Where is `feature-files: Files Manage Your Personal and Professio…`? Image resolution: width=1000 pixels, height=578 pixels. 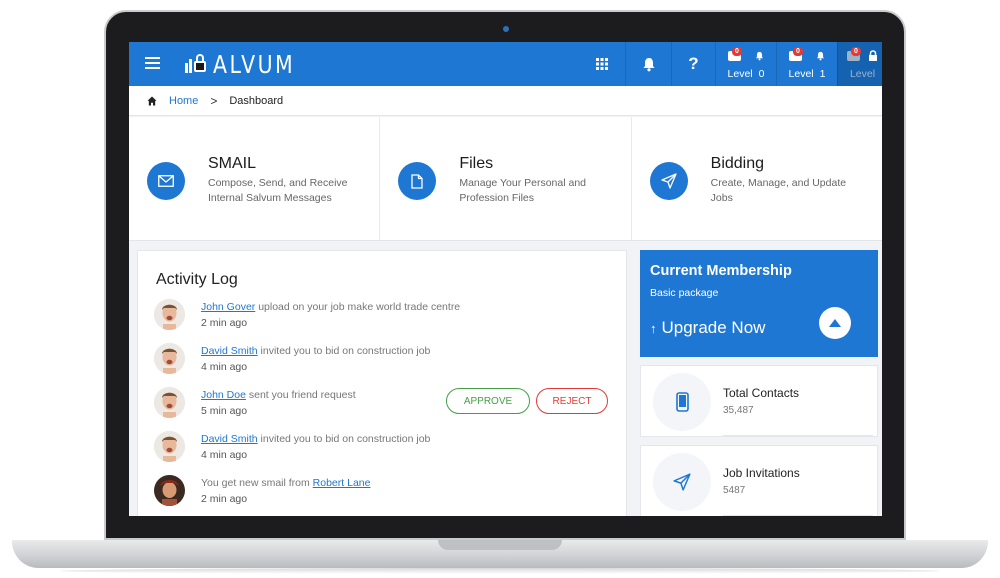 feature-files: Files Manage Your Personal and Professio… is located at coordinates (506, 178).